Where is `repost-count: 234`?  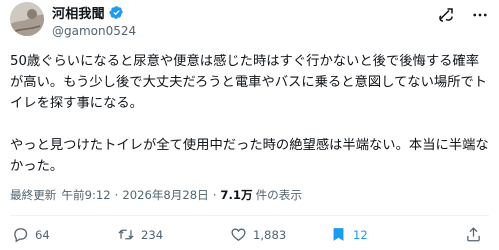
repost-count: 234 is located at coordinates (152, 234).